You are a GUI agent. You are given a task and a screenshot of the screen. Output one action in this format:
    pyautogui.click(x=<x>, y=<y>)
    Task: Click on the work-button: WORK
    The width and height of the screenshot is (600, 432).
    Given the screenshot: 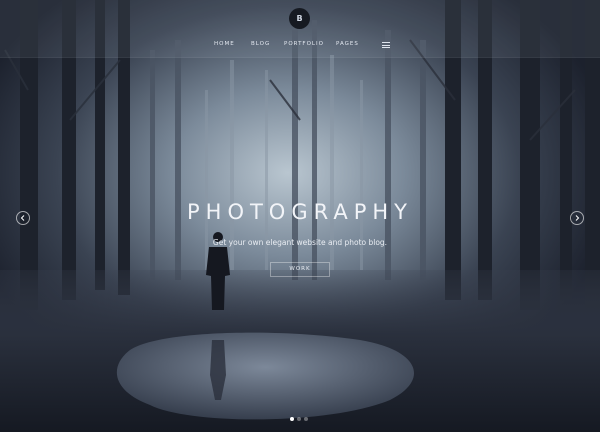 What is the action you would take?
    pyautogui.click(x=300, y=269)
    